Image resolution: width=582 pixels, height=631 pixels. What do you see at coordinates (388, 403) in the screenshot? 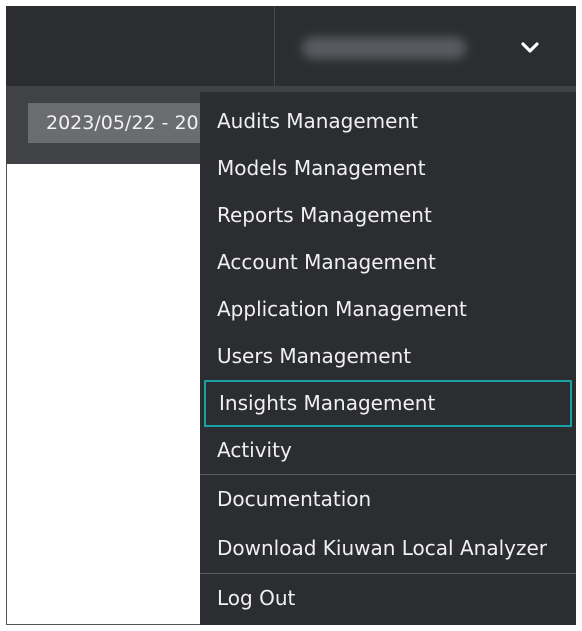
I see `menu-item-insights-management: Insights Management` at bounding box center [388, 403].